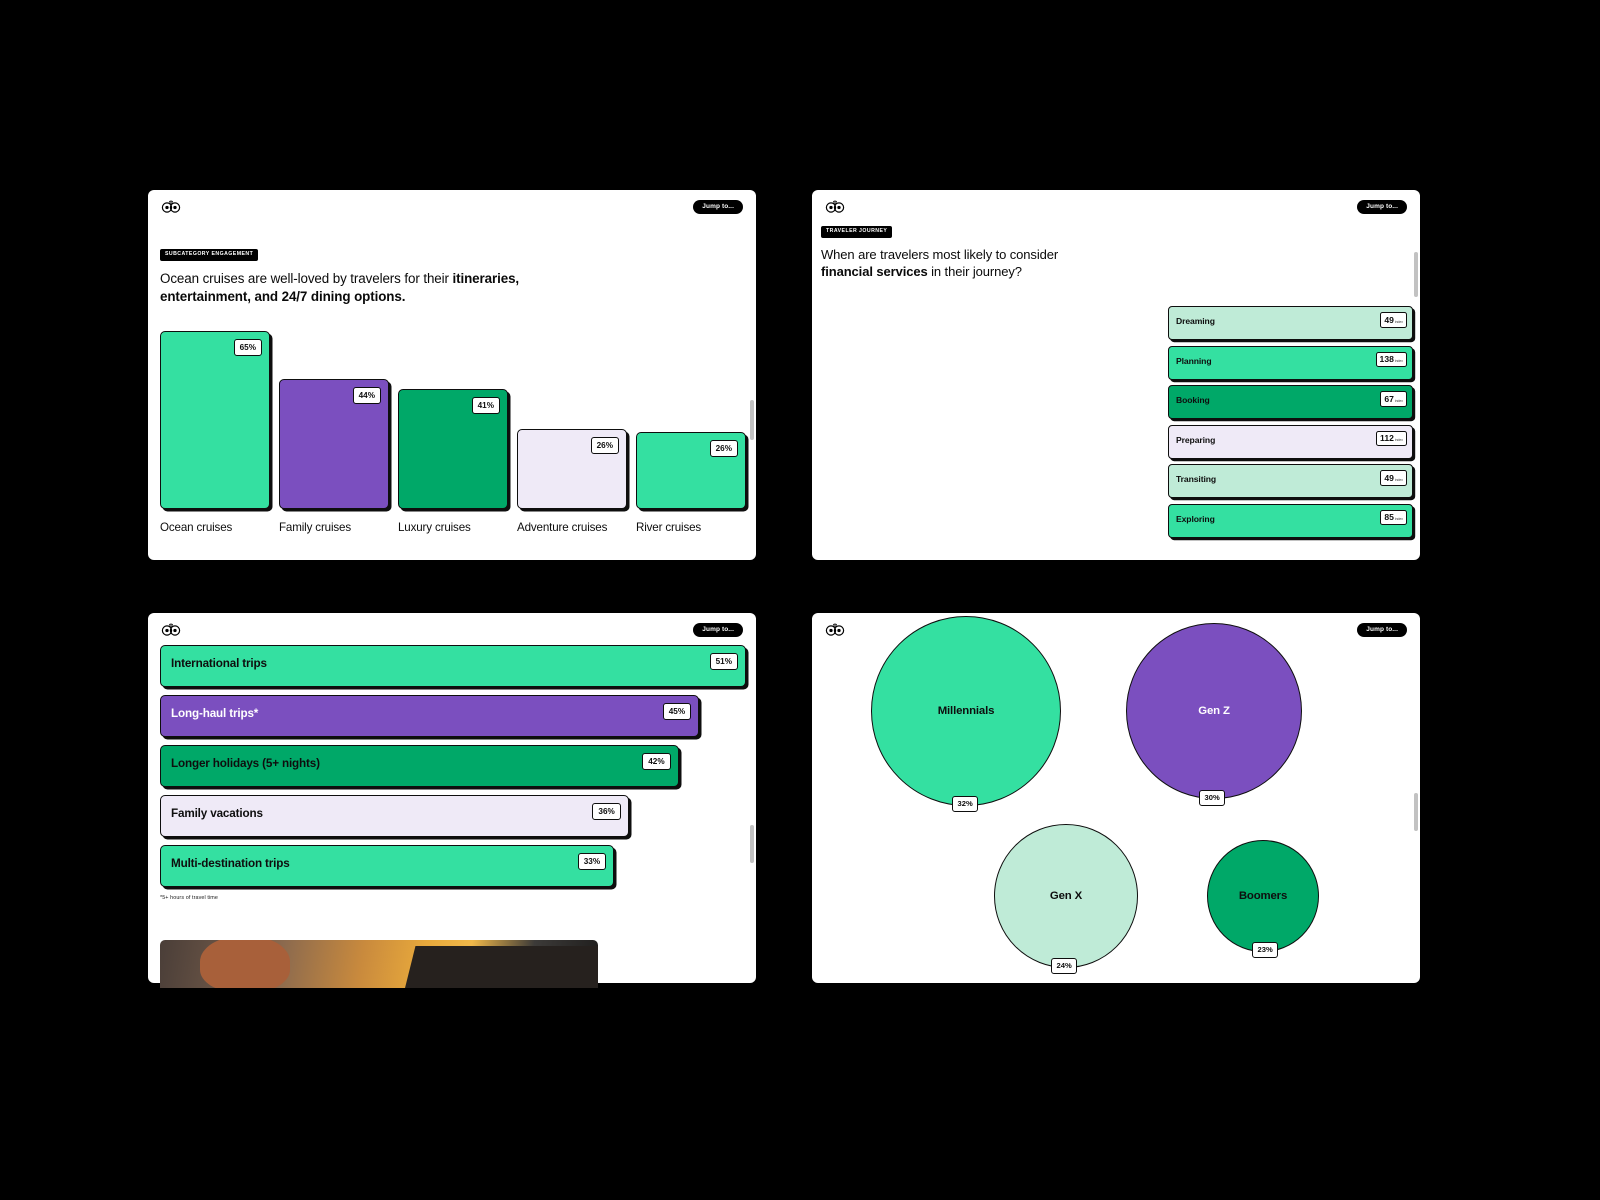 This screenshot has height=1200, width=1600. Describe the element at coordinates (1389, 517) in the screenshot. I see `journey-value-number: 85` at that location.